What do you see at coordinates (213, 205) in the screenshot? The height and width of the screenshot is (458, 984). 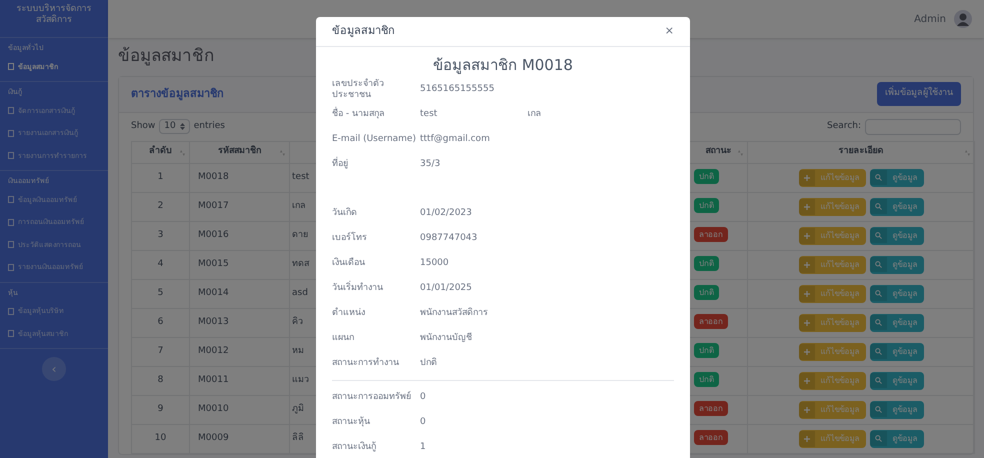 I see `table-cell: M0017` at bounding box center [213, 205].